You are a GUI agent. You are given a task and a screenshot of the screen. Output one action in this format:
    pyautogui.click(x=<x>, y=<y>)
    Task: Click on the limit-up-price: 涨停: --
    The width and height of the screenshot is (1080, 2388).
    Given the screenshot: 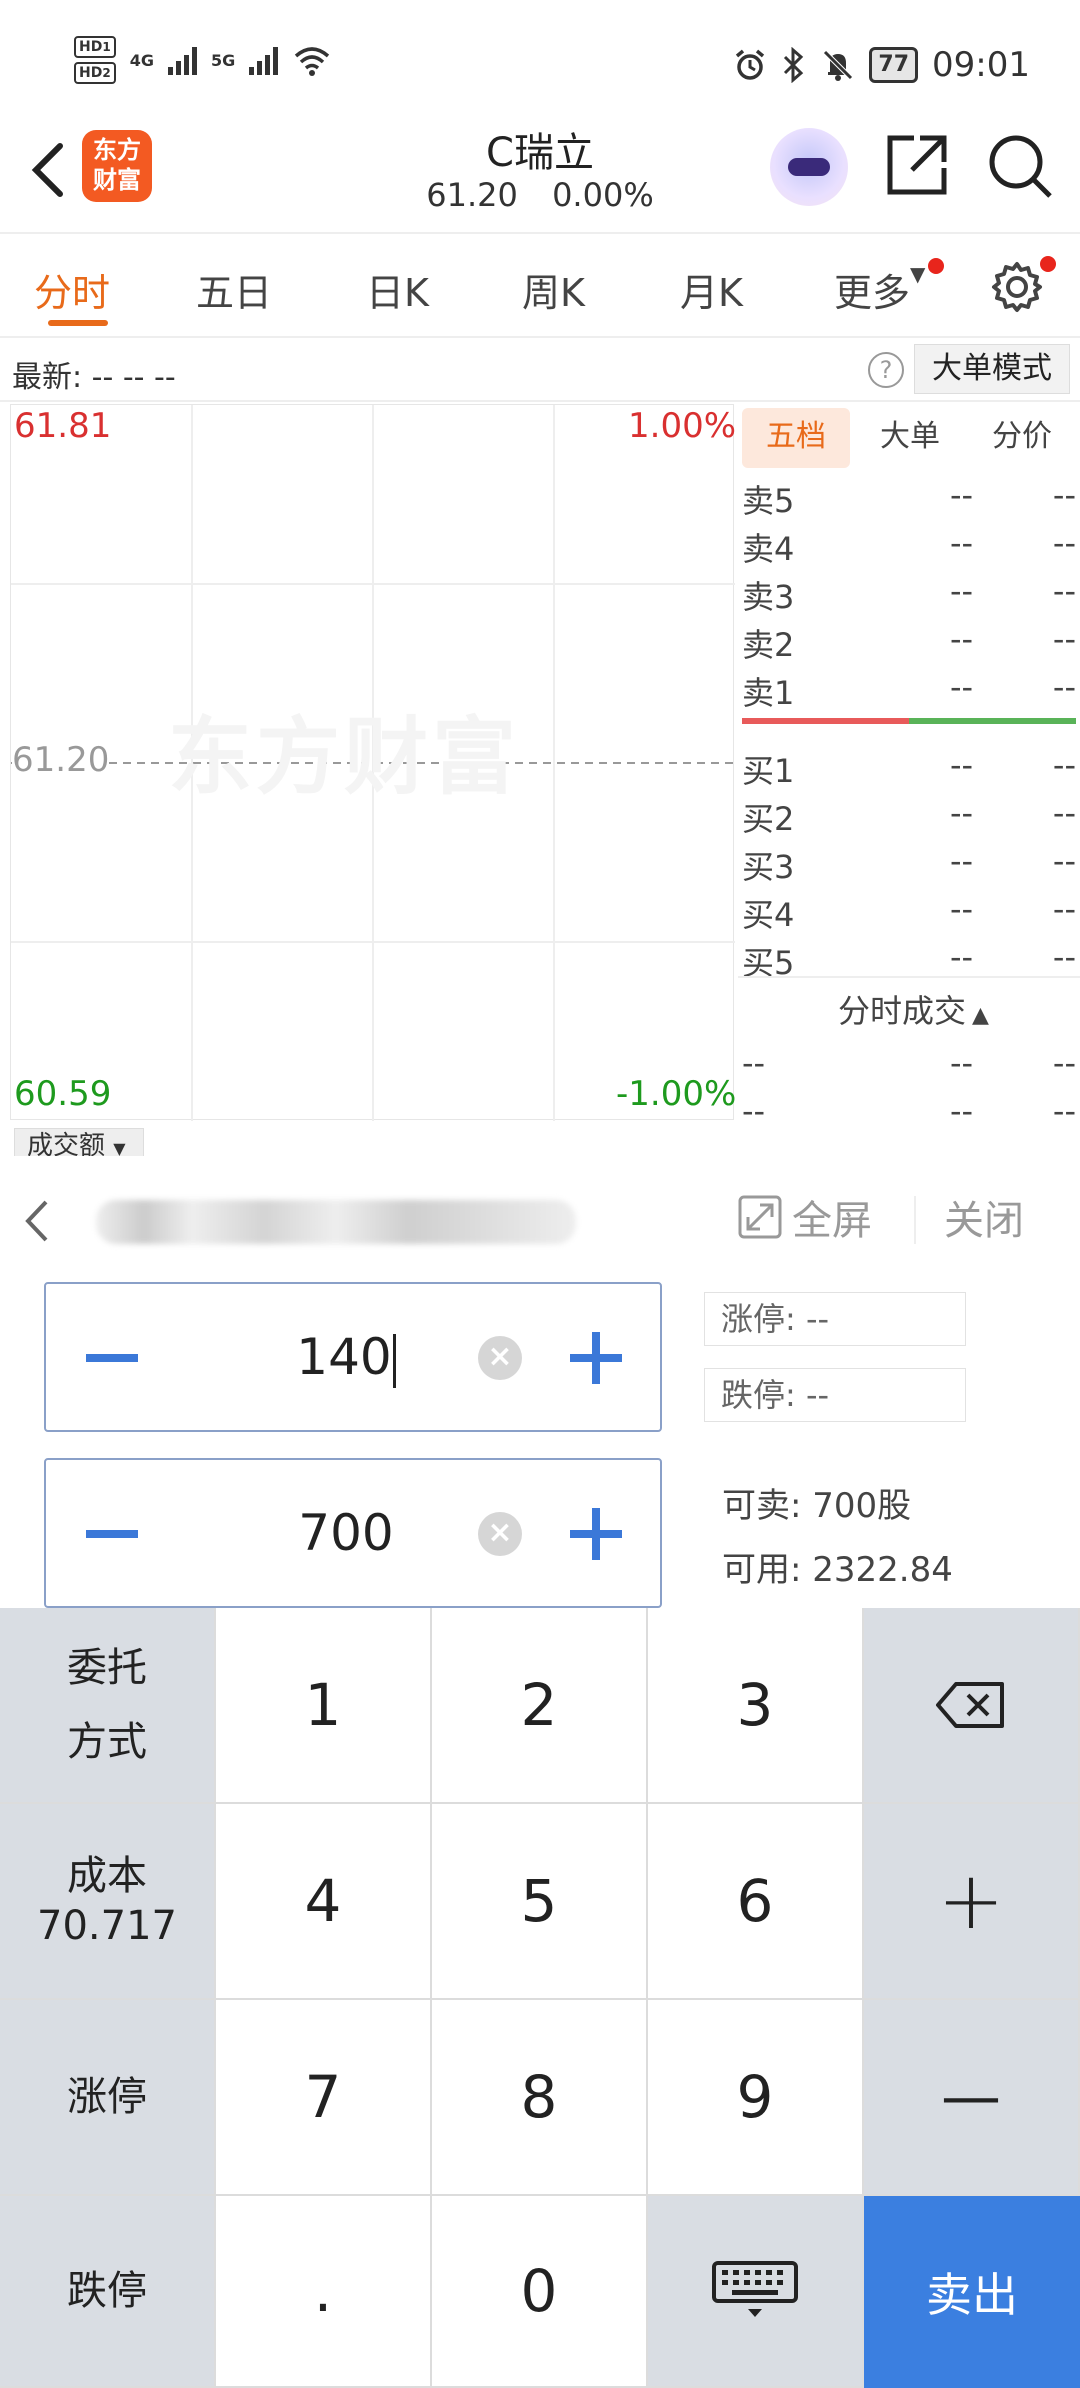 What is the action you would take?
    pyautogui.click(x=835, y=1319)
    